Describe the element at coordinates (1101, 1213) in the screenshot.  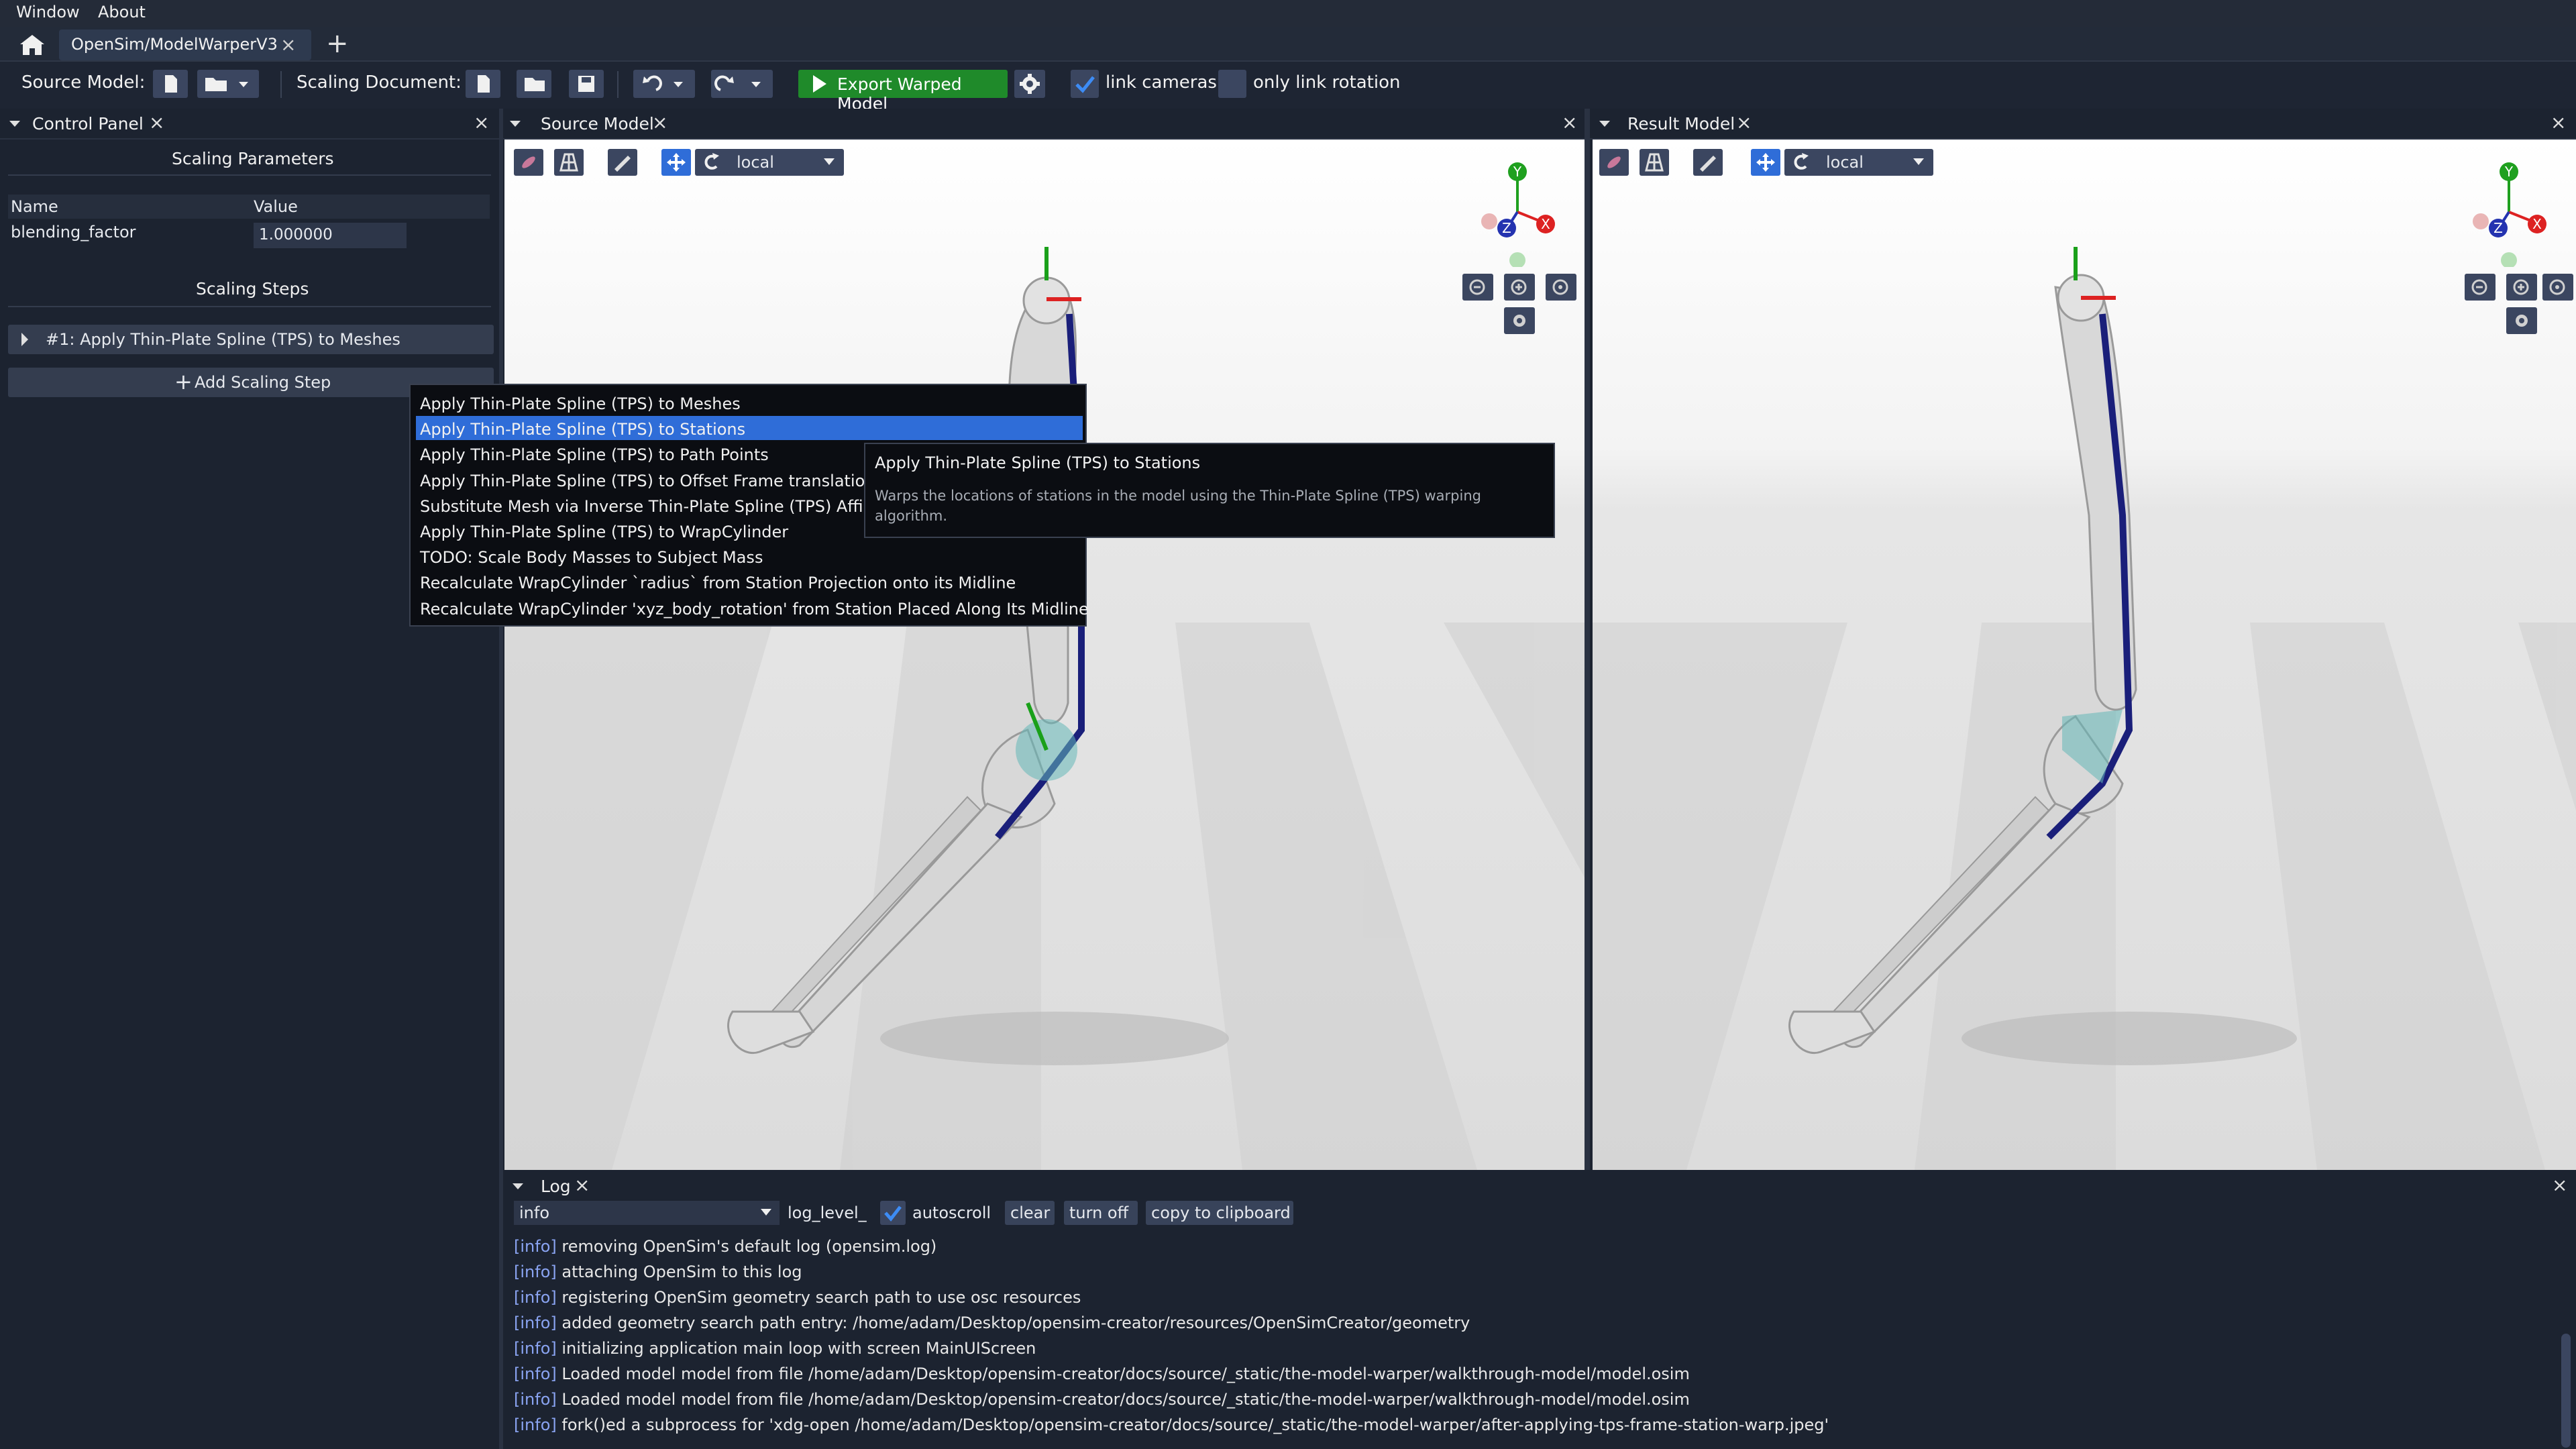
I see `turn-off-log-button: turn off` at that location.